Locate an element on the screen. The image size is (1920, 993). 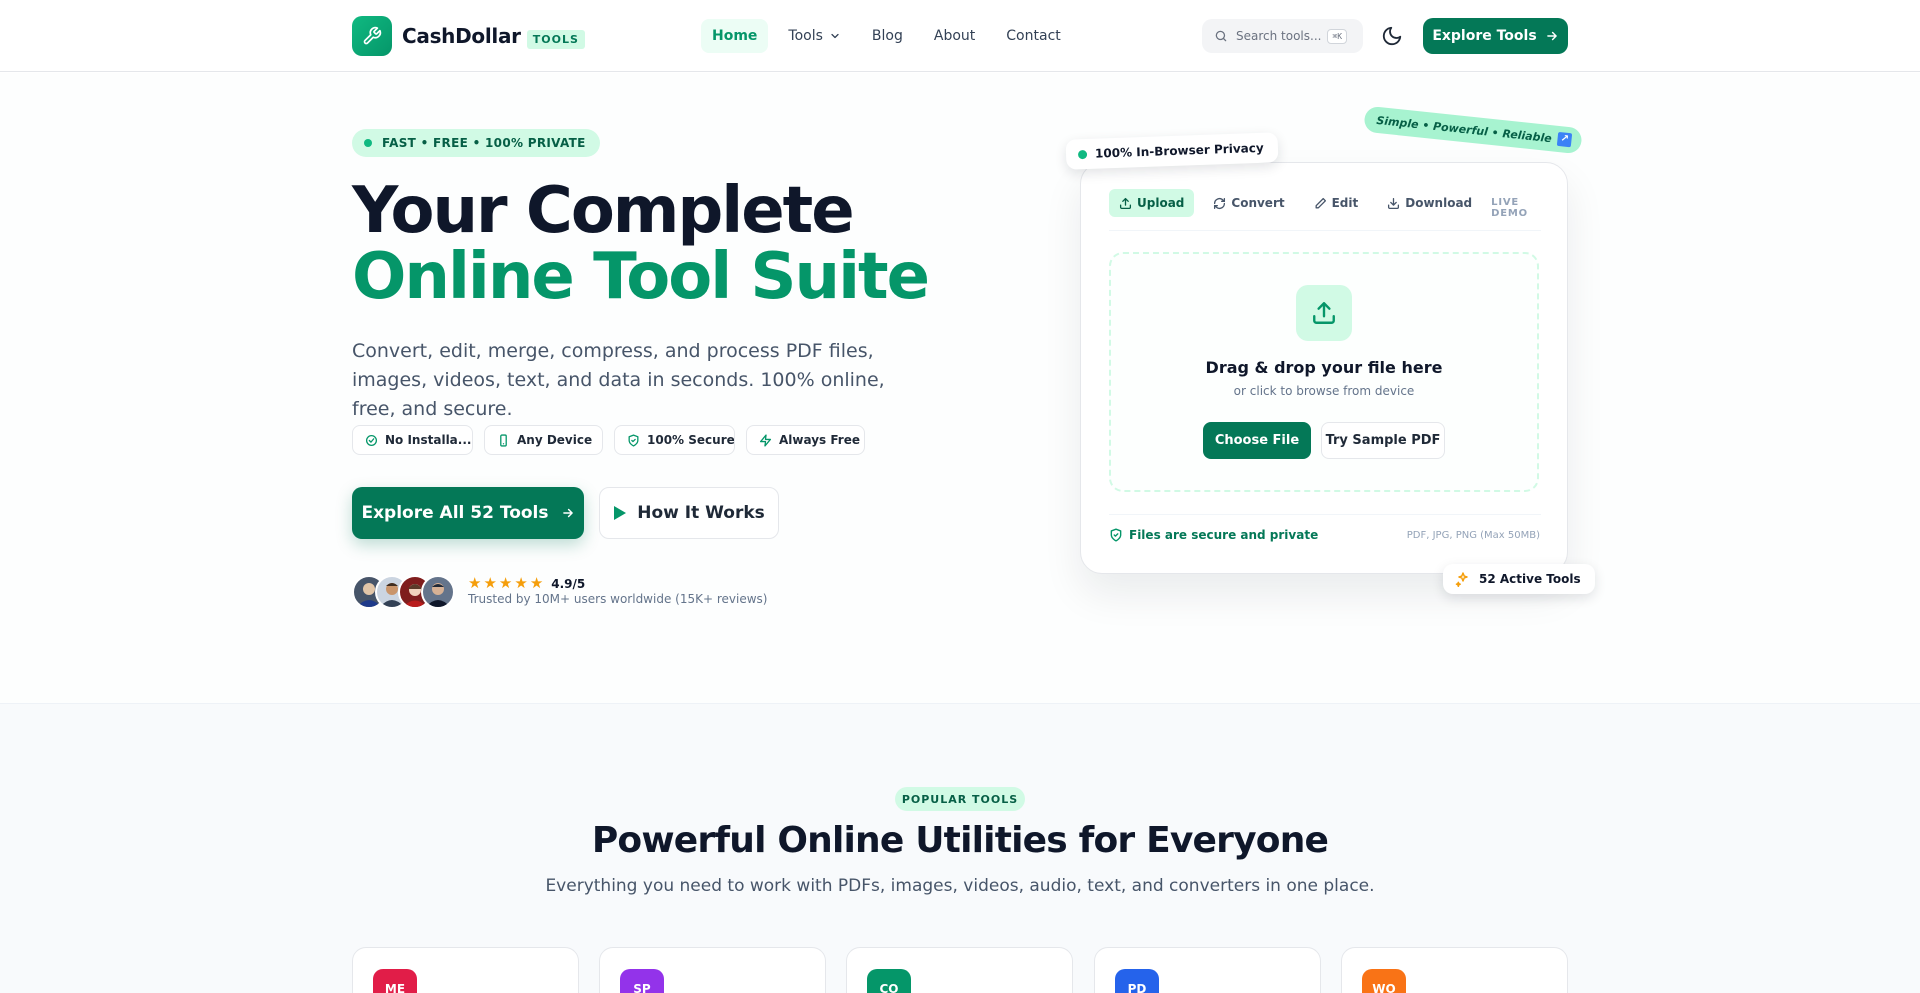
moon-icon is located at coordinates (1392, 36).